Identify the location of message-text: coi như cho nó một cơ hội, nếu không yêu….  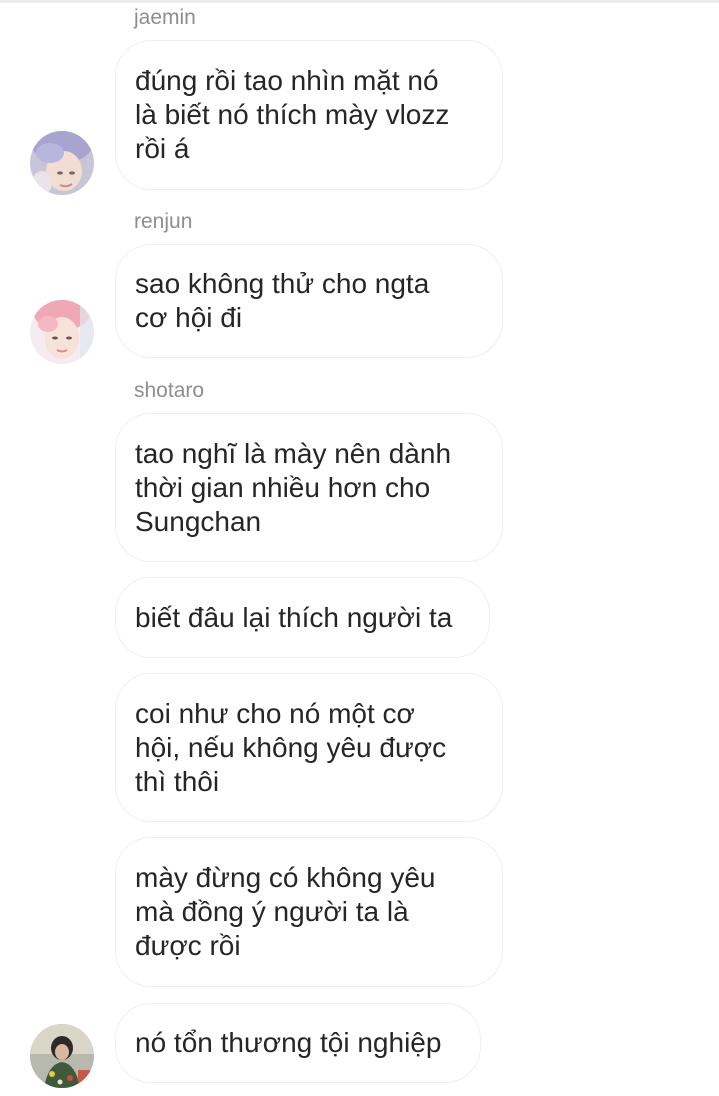
(291, 747).